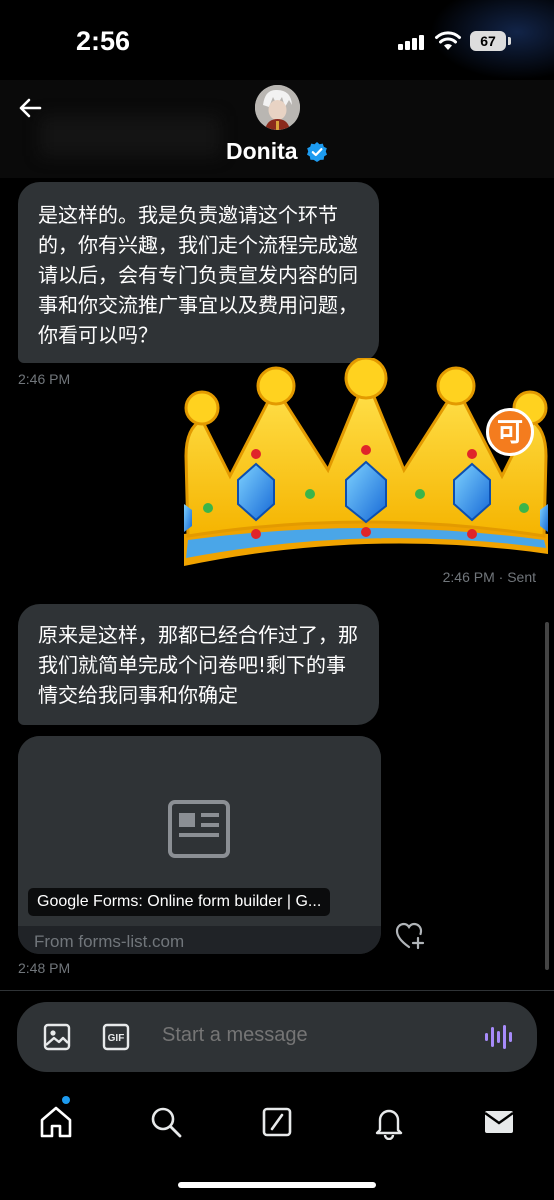 This screenshot has width=554, height=1200. Describe the element at coordinates (510, 432) in the screenshot. I see `peek-emoji-badge: 可` at that location.